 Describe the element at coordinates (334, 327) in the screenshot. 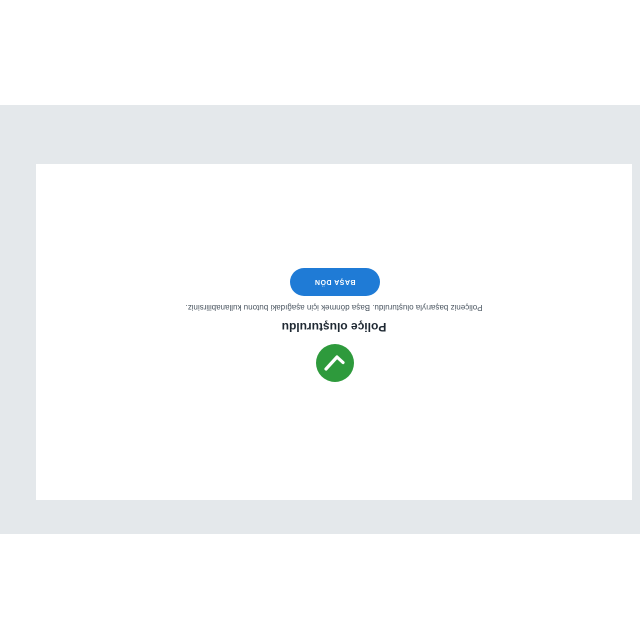

I see `dialog-title: Poliçe oluşturuldu` at that location.